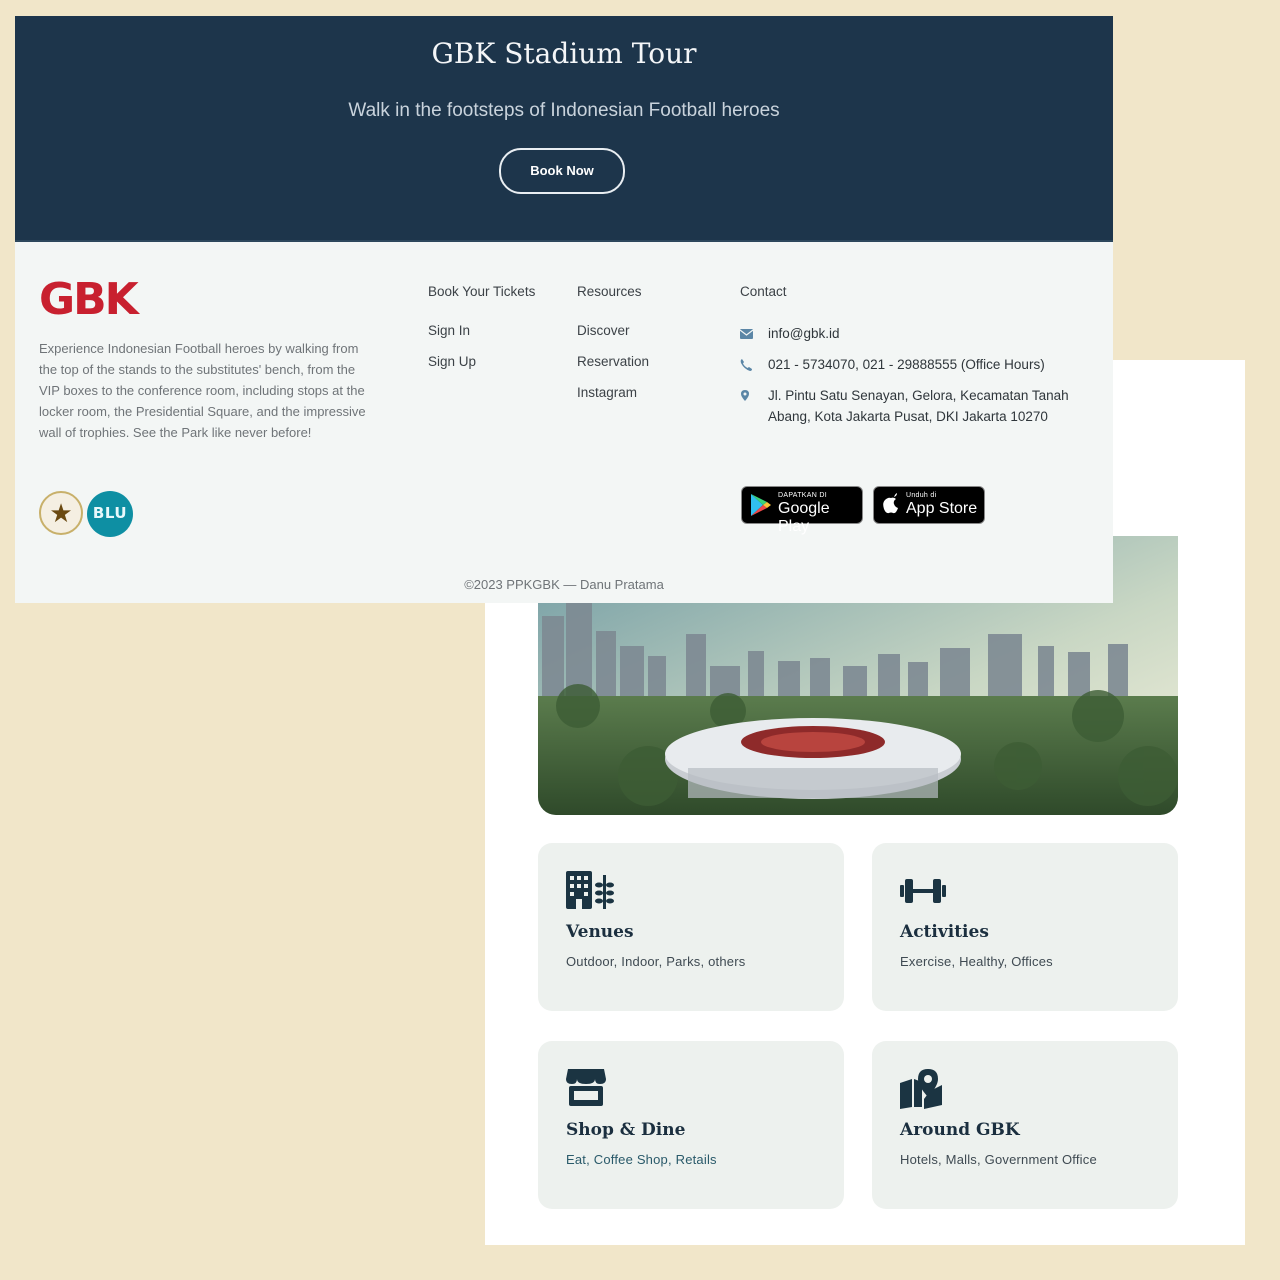  What do you see at coordinates (923, 891) in the screenshot?
I see `dumbbell-icon` at bounding box center [923, 891].